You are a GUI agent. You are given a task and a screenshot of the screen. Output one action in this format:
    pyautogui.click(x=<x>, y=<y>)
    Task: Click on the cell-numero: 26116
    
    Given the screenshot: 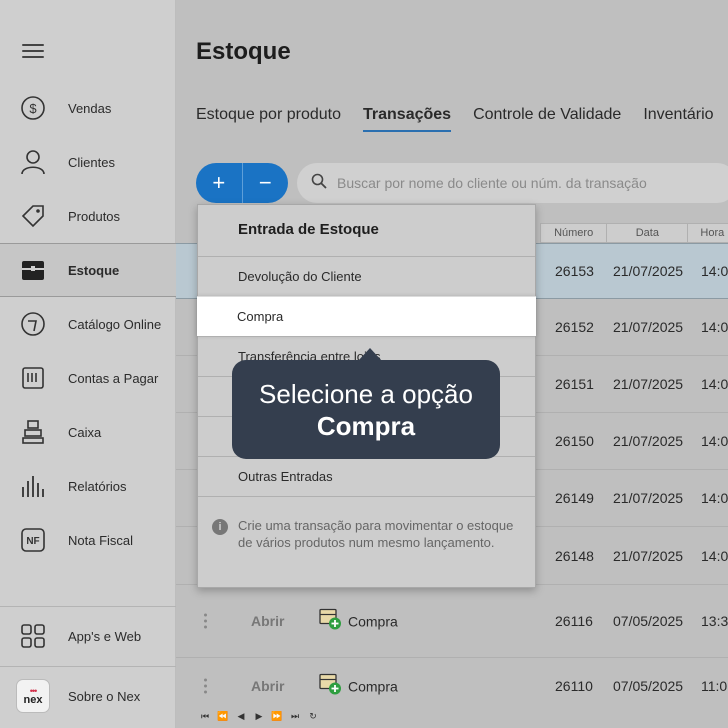 What is the action you would take?
    pyautogui.click(x=574, y=621)
    